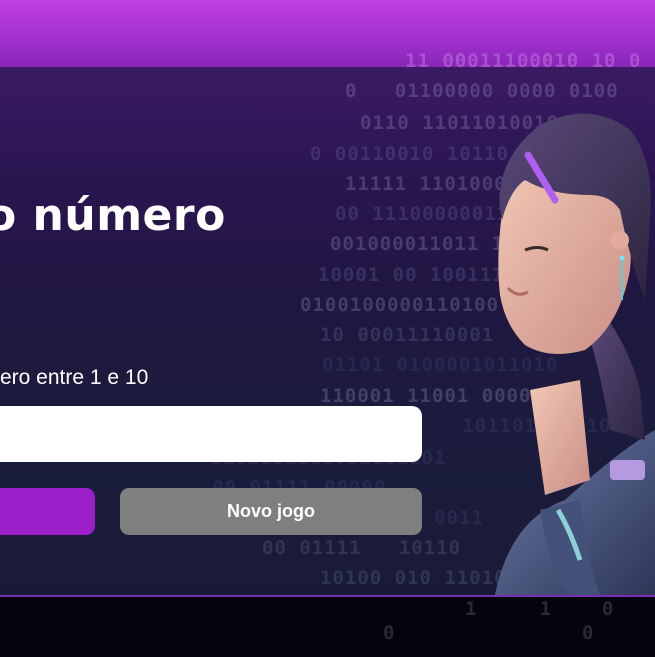 The width and height of the screenshot is (655, 657). I want to click on guess-prompt-text: ero entre 1 e 10, so click(74, 377).